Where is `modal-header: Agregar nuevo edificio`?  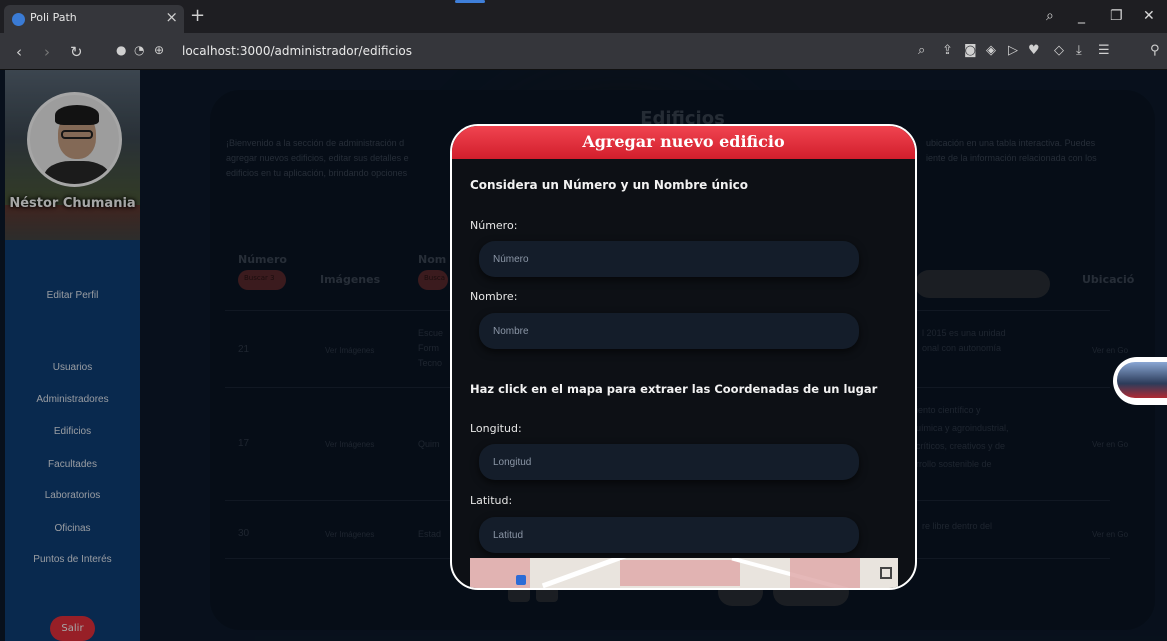
modal-header: Agregar nuevo edificio is located at coordinates (683, 142).